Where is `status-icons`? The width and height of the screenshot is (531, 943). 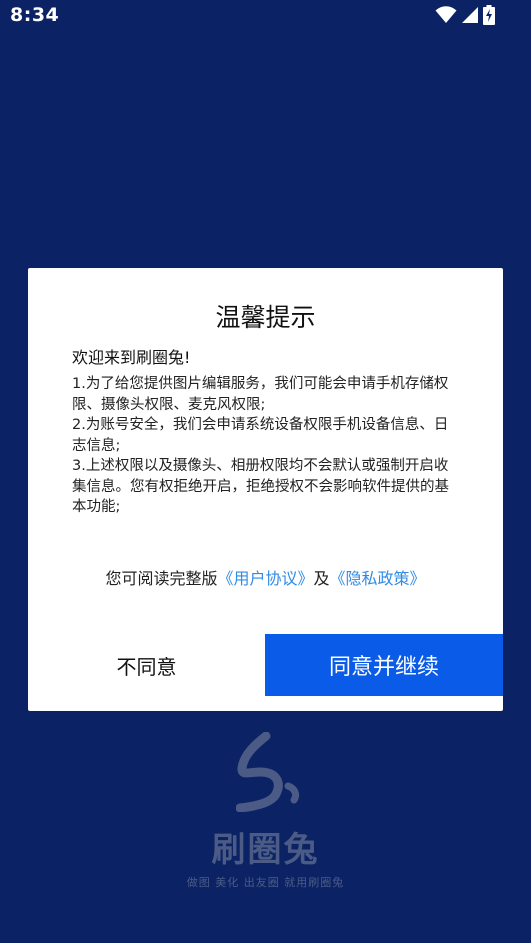 status-icons is located at coordinates (465, 15).